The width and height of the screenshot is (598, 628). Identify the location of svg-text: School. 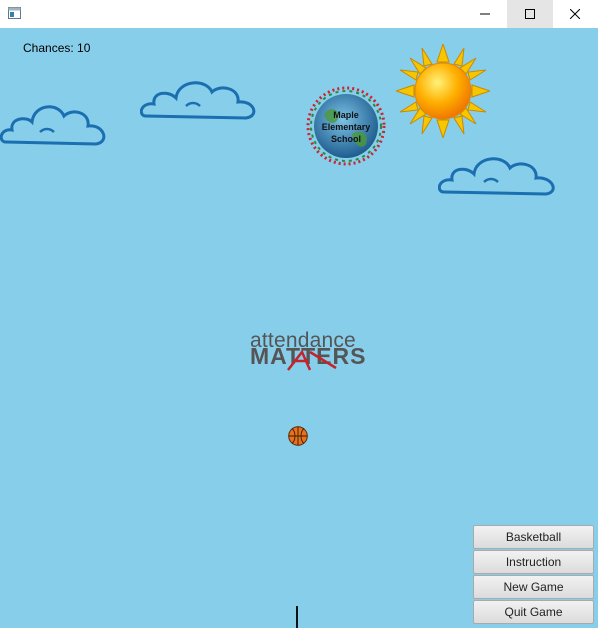
(346, 139).